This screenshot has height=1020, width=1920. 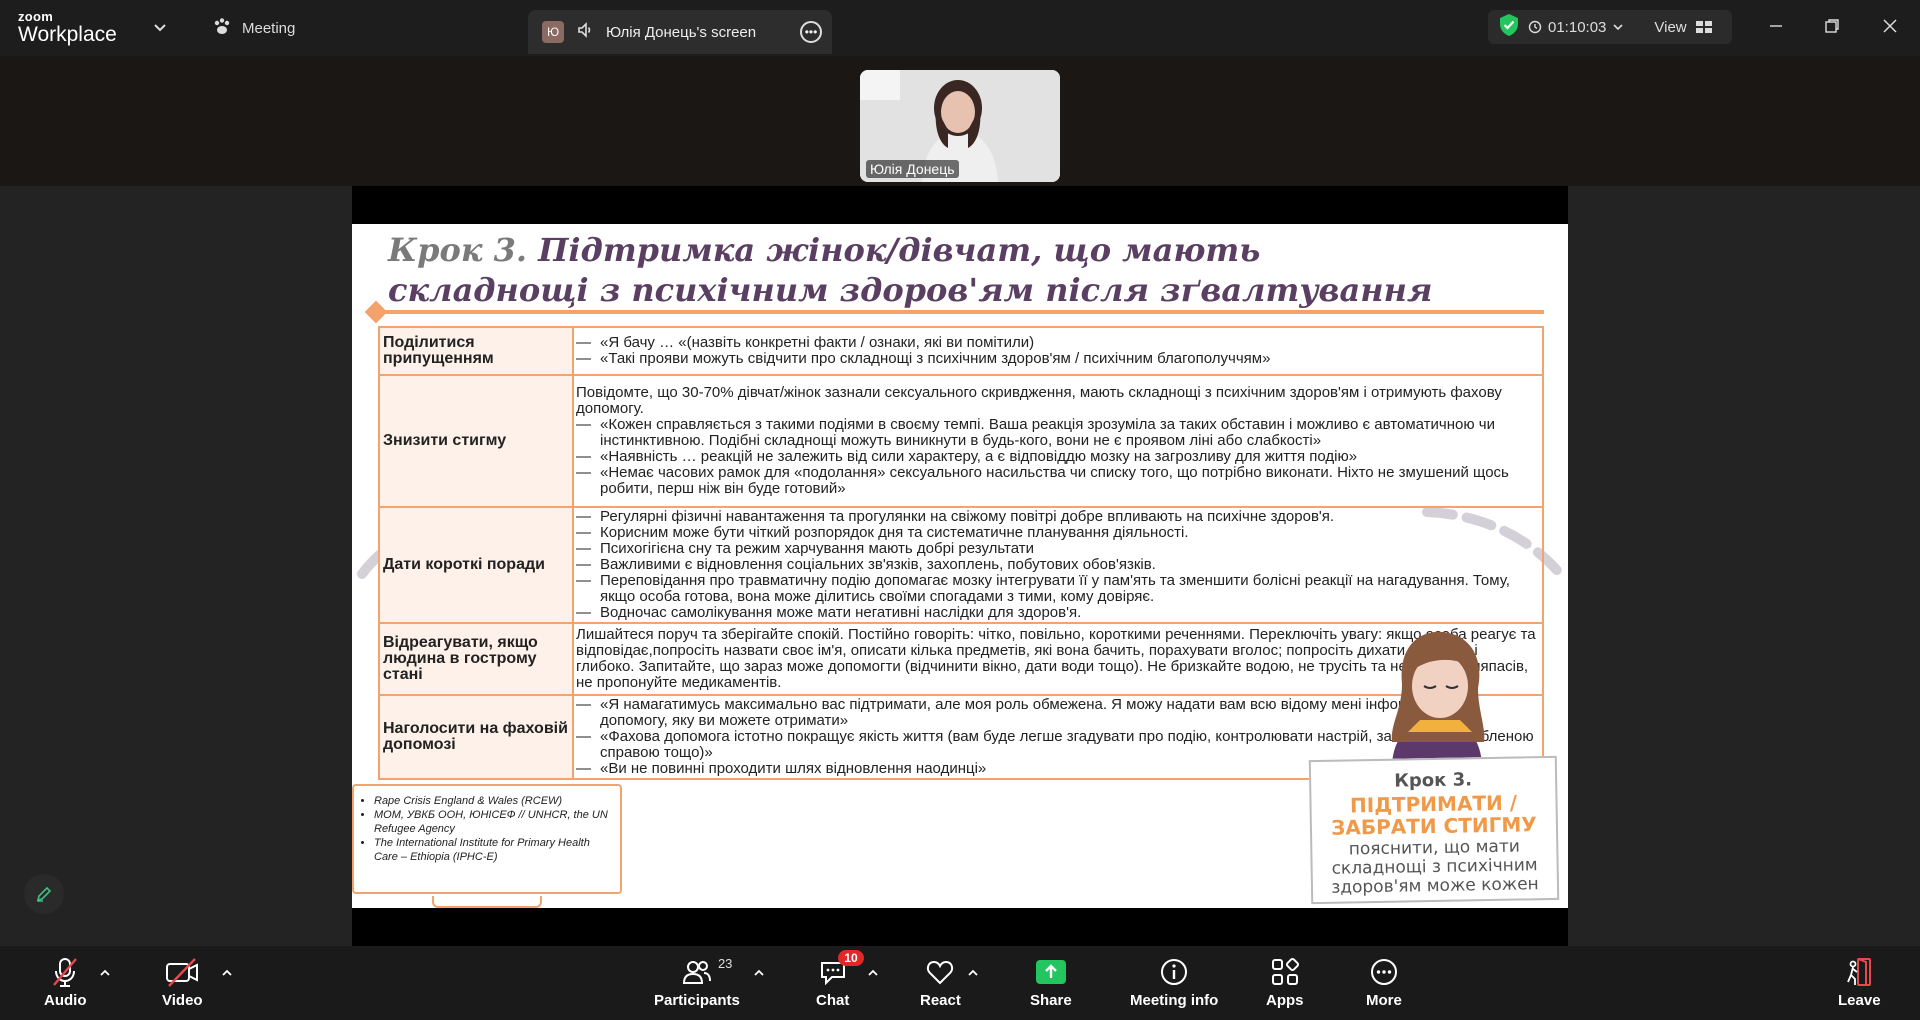 I want to click on restore-icon, so click(x=1832, y=26).